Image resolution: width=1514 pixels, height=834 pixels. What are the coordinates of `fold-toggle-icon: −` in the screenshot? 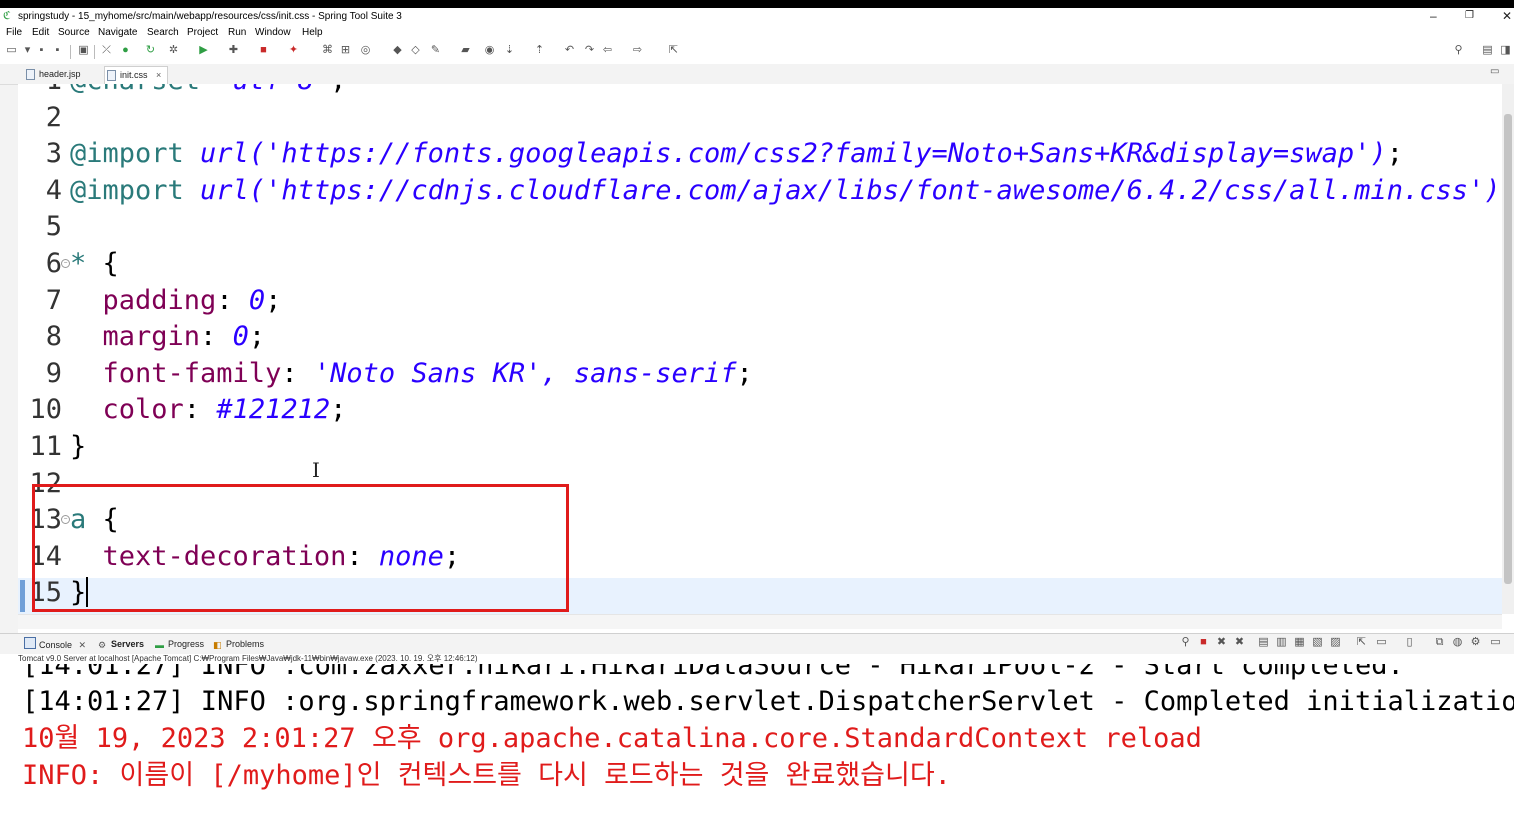 It's located at (65, 263).